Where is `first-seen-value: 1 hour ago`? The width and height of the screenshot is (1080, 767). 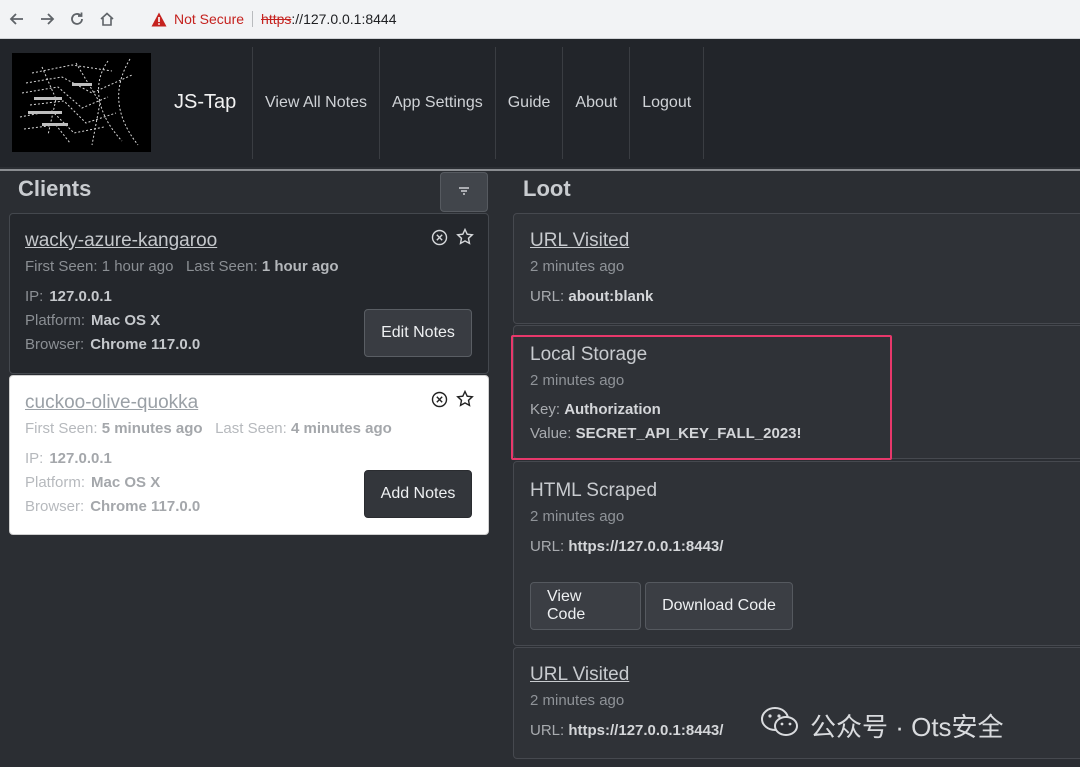
first-seen-value: 1 hour ago is located at coordinates (137, 266).